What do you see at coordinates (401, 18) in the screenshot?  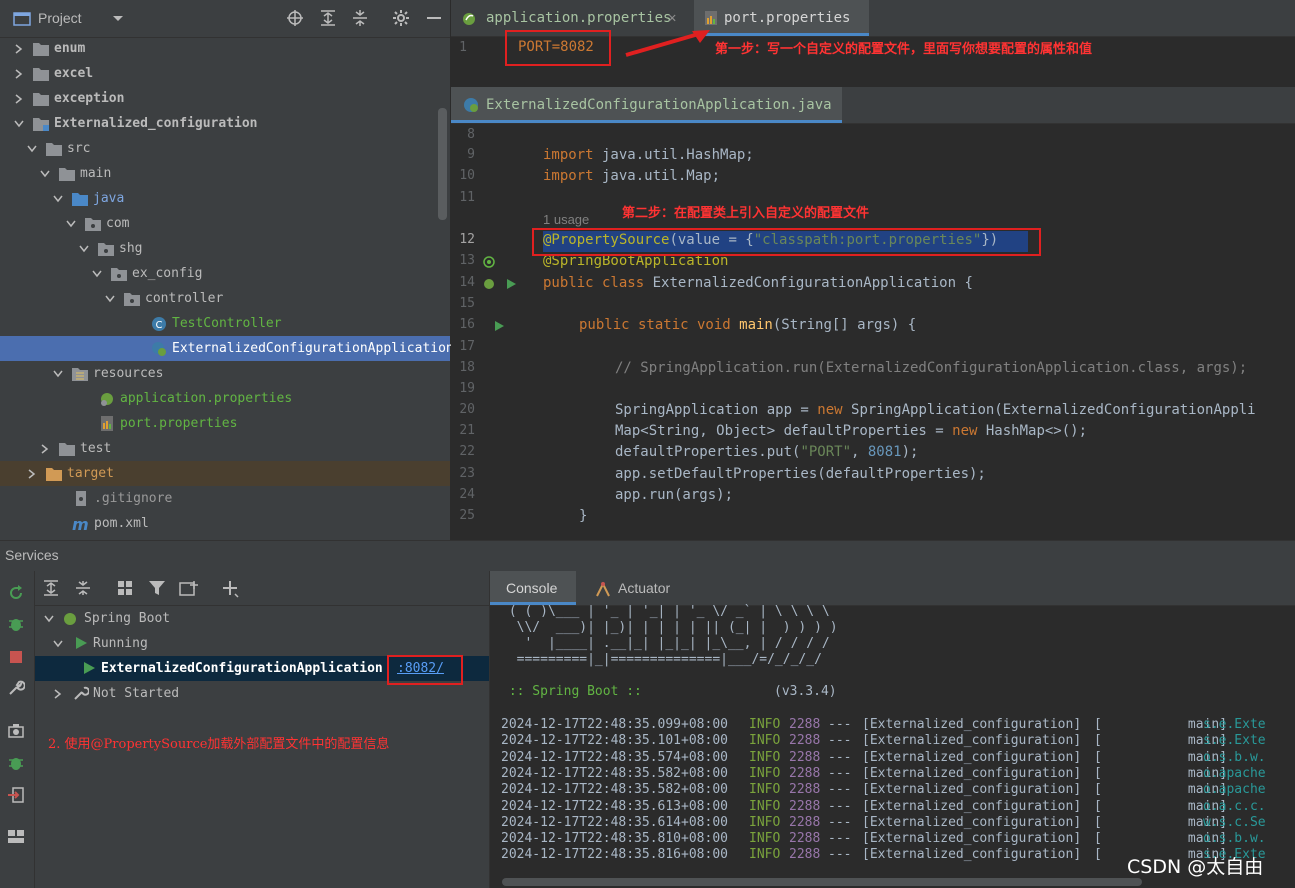 I see `gear-icon` at bounding box center [401, 18].